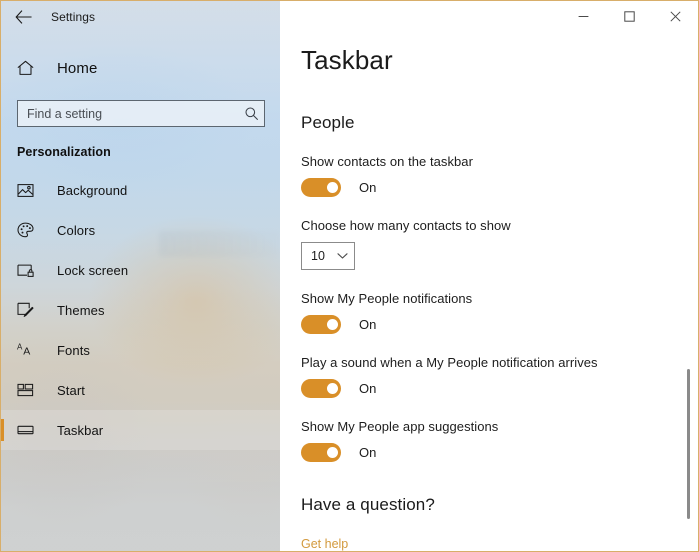  Describe the element at coordinates (387, 161) in the screenshot. I see `setting-label: Show contacts on the taskbar` at that location.